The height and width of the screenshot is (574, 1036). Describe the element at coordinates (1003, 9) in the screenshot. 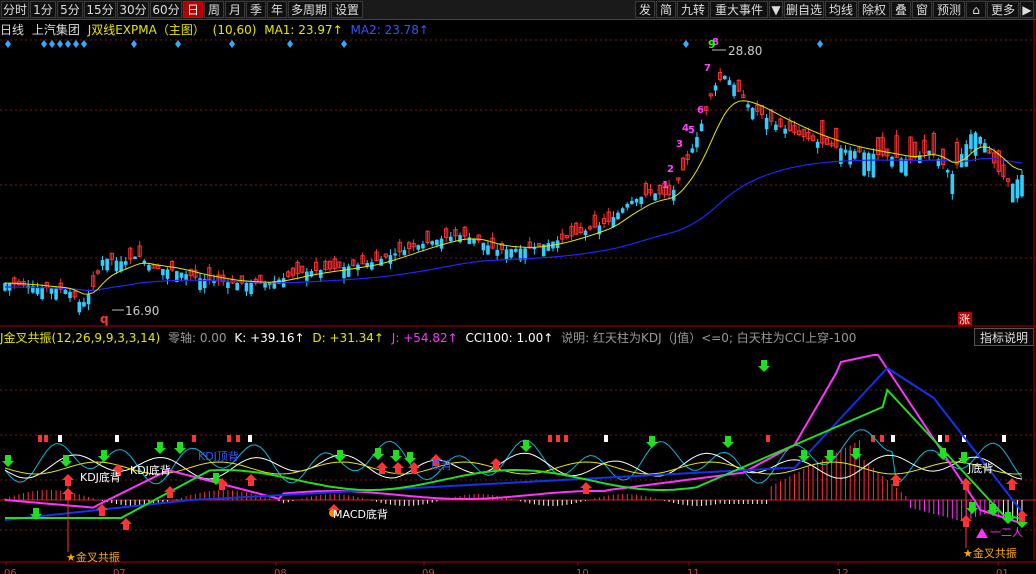

I see `toolbar-button-12: 更多` at that location.